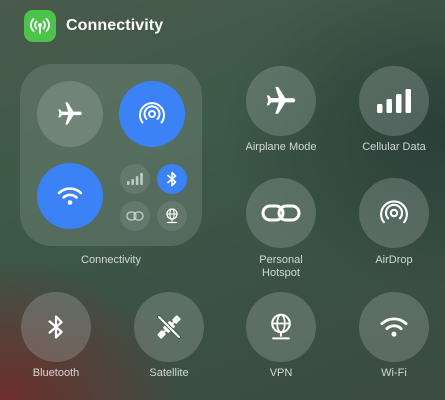 The image size is (445, 400). I want to click on cellular-data-label: Cellular Data, so click(394, 147).